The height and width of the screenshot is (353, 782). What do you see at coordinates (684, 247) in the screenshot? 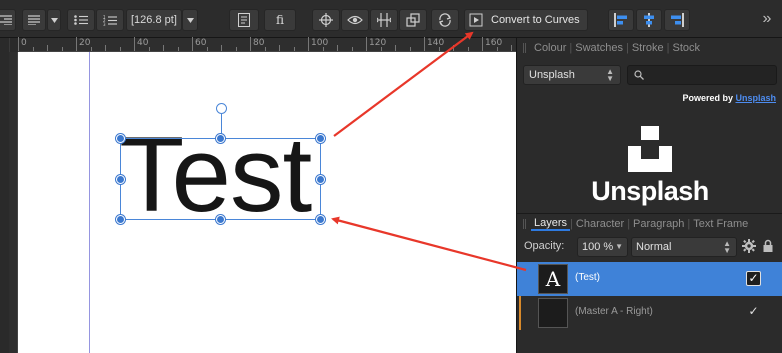
I see `blend-mode-select: Normal ▲ ▼` at bounding box center [684, 247].